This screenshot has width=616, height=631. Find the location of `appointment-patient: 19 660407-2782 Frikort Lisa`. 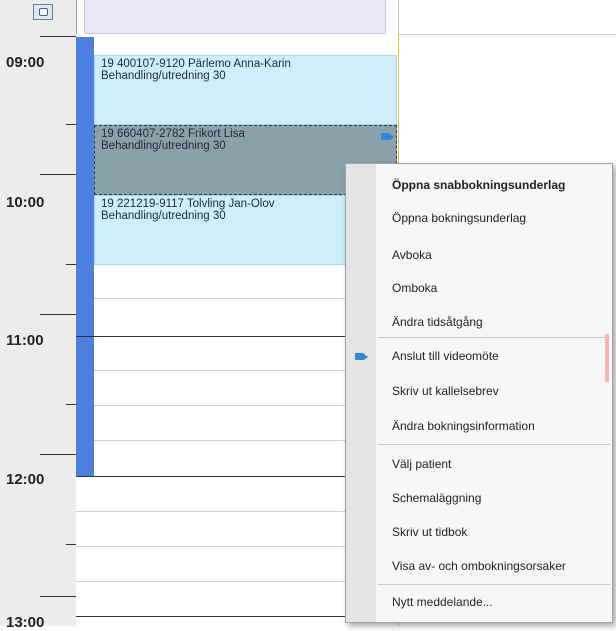

appointment-patient: 19 660407-2782 Frikort Lisa is located at coordinates (173, 134).